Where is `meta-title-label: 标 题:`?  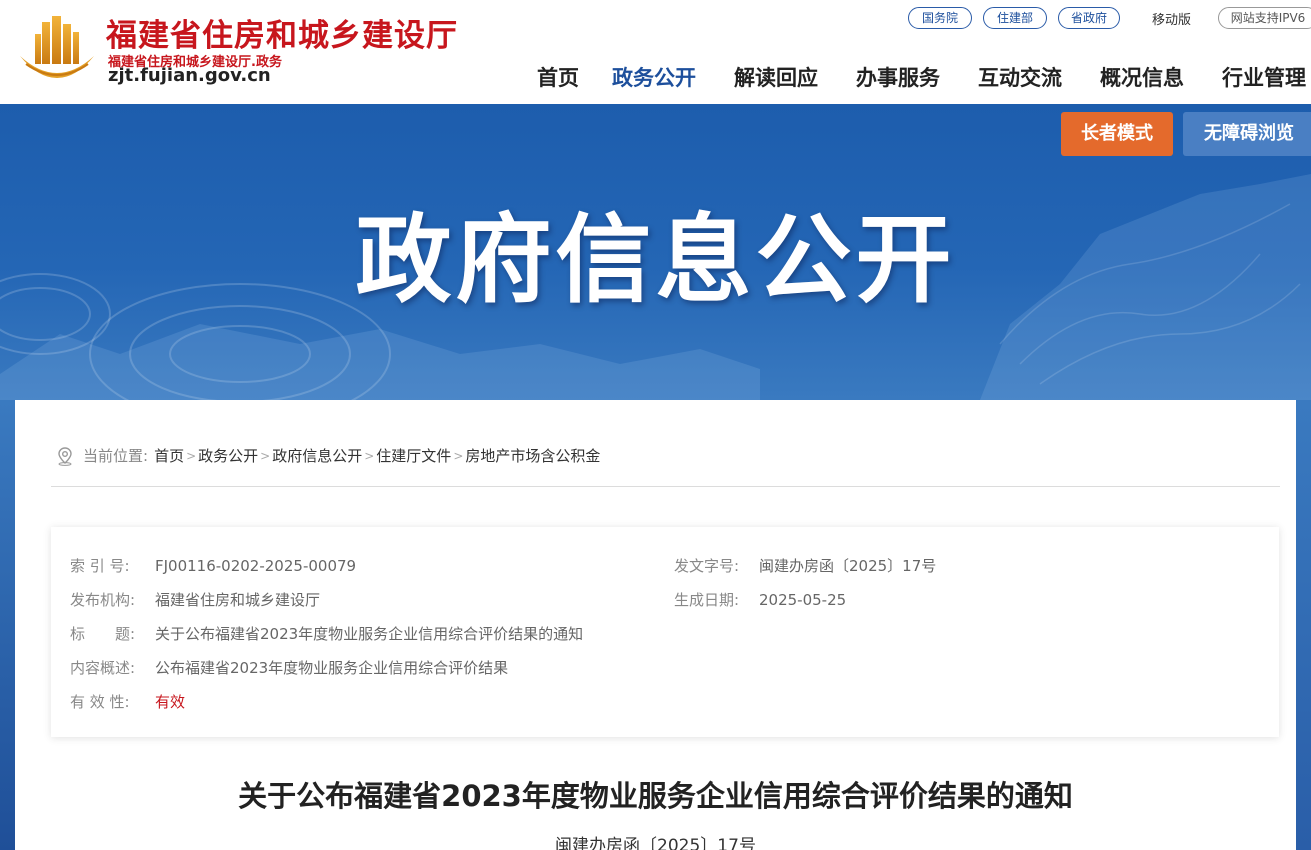 meta-title-label: 标 题: is located at coordinates (103, 634).